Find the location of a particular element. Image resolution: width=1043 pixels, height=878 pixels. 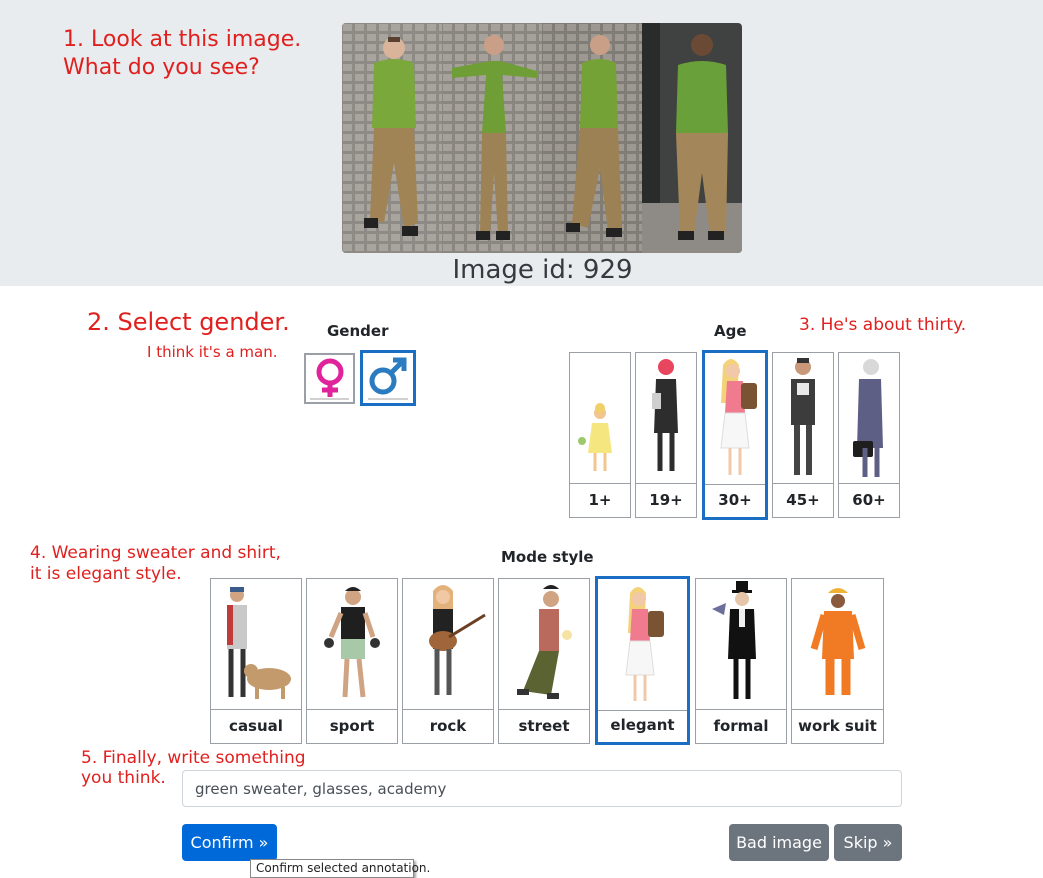

age-title: Age is located at coordinates (730, 331).